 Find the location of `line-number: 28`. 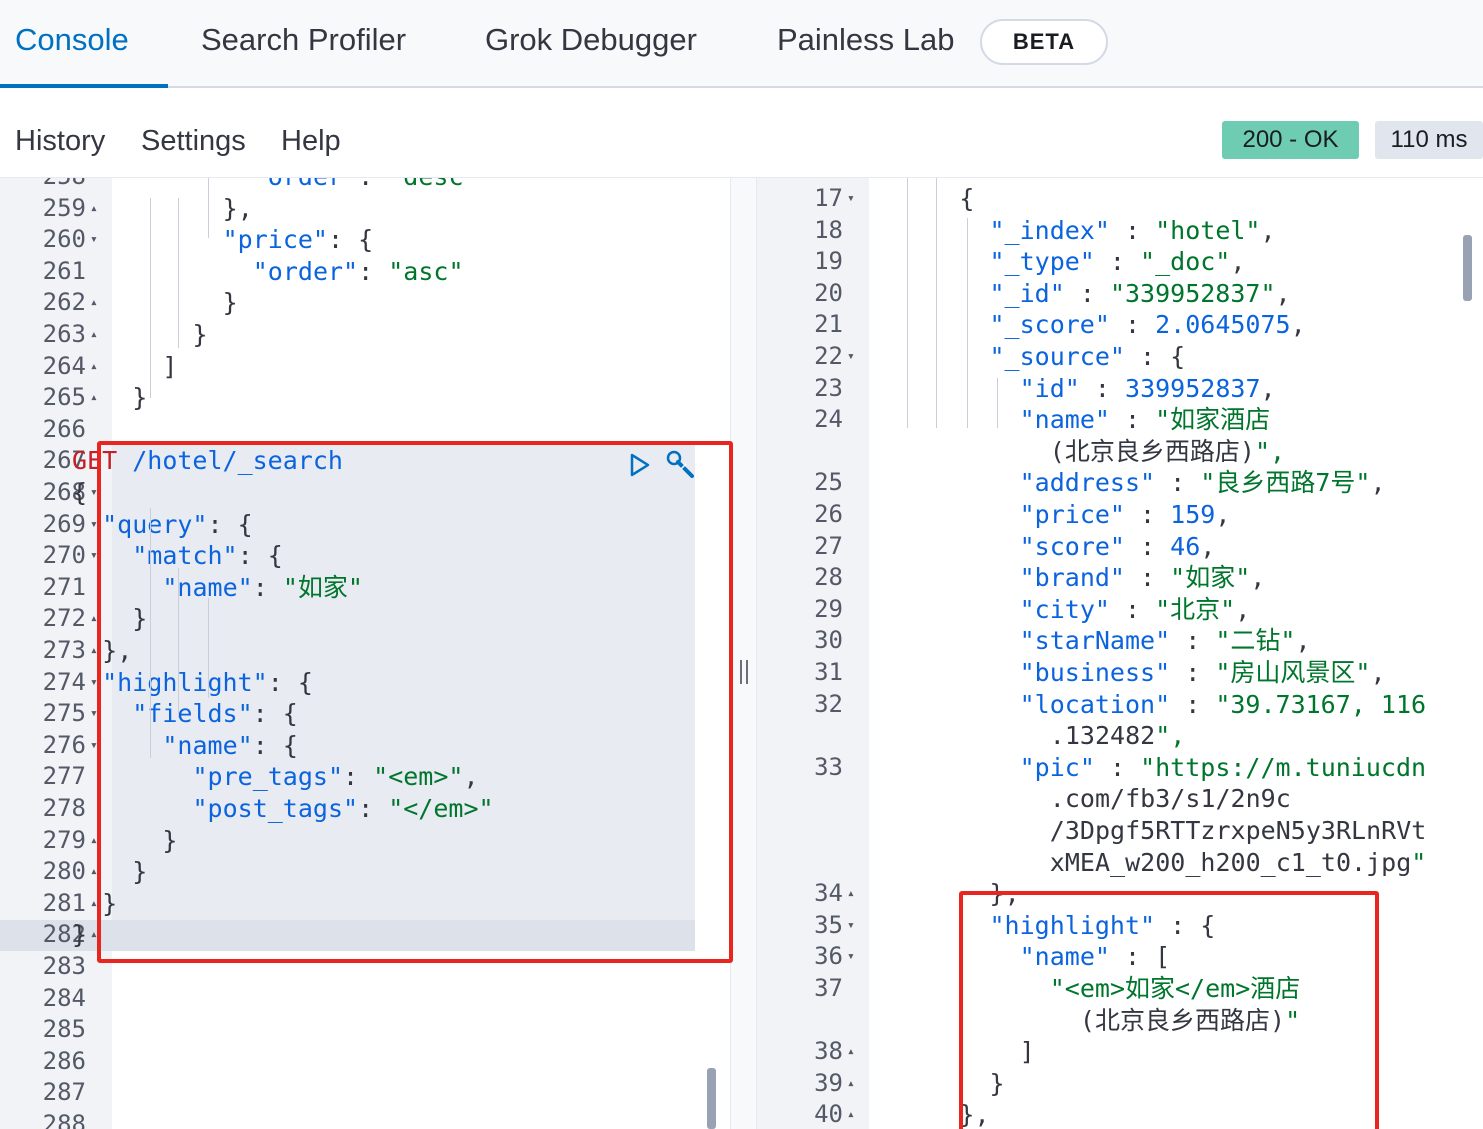

line-number: 28 is located at coordinates (828, 577).